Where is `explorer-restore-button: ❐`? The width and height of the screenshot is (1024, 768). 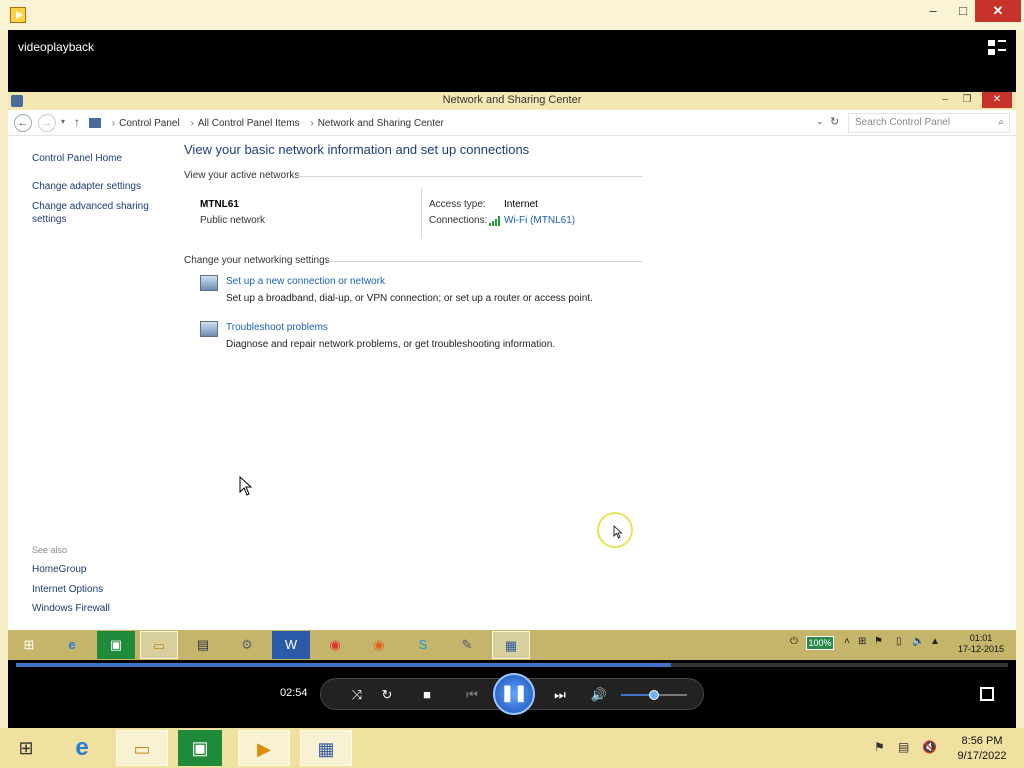 explorer-restore-button: ❐ is located at coordinates (967, 100).